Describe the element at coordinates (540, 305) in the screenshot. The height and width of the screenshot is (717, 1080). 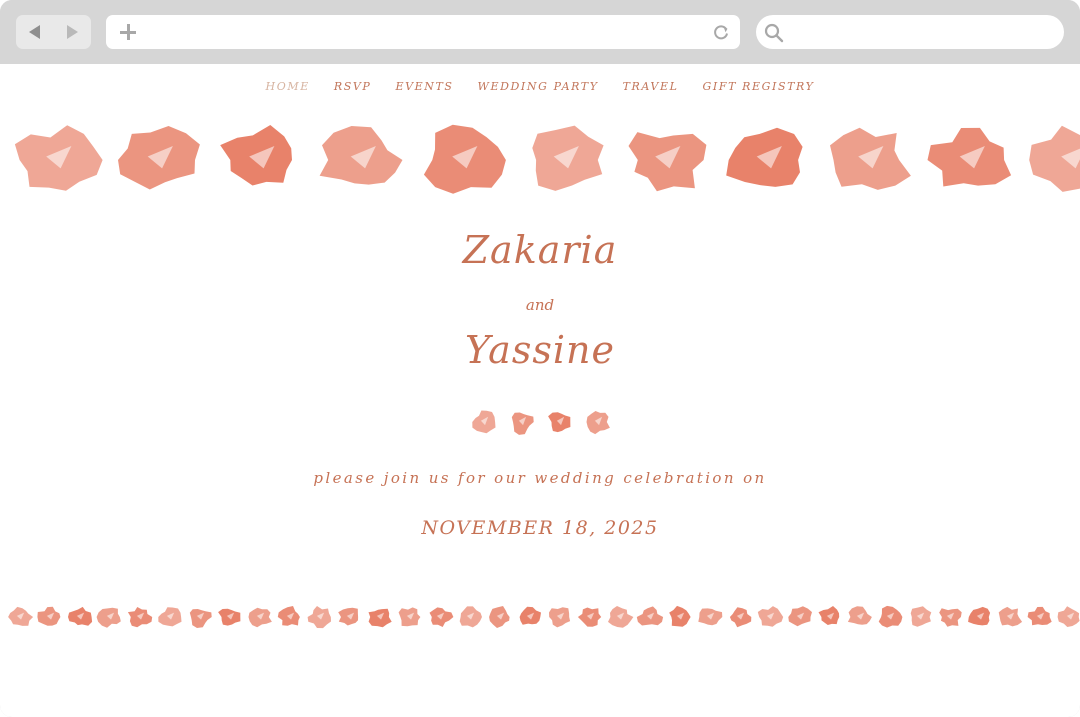
I see `and-connector: and` at that location.